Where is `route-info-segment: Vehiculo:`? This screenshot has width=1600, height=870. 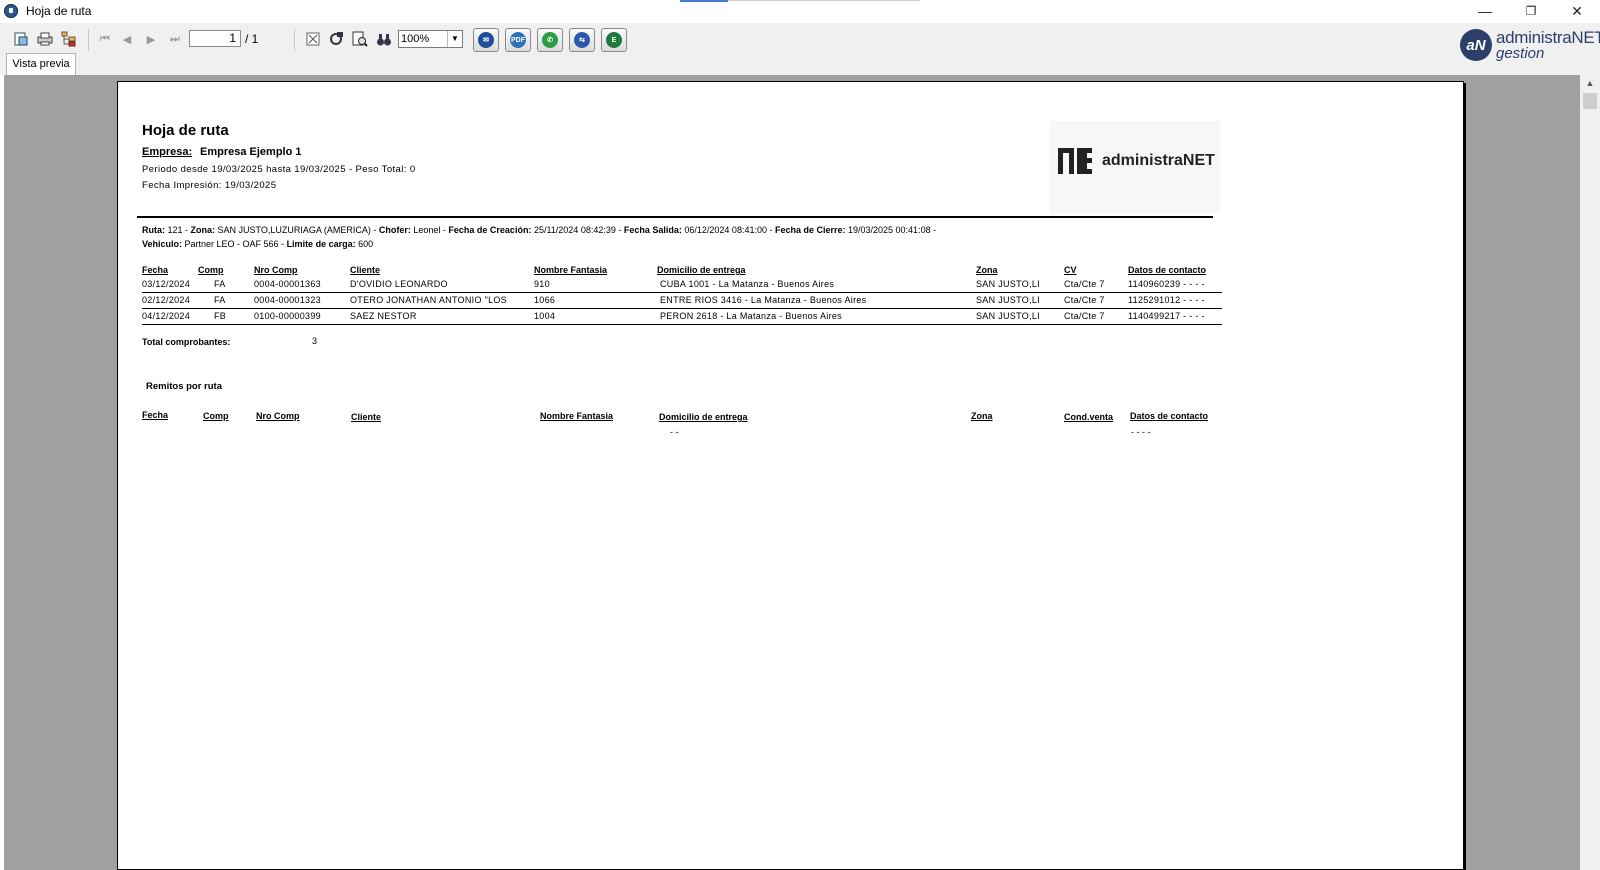
route-info-segment: Vehiculo: is located at coordinates (162, 244).